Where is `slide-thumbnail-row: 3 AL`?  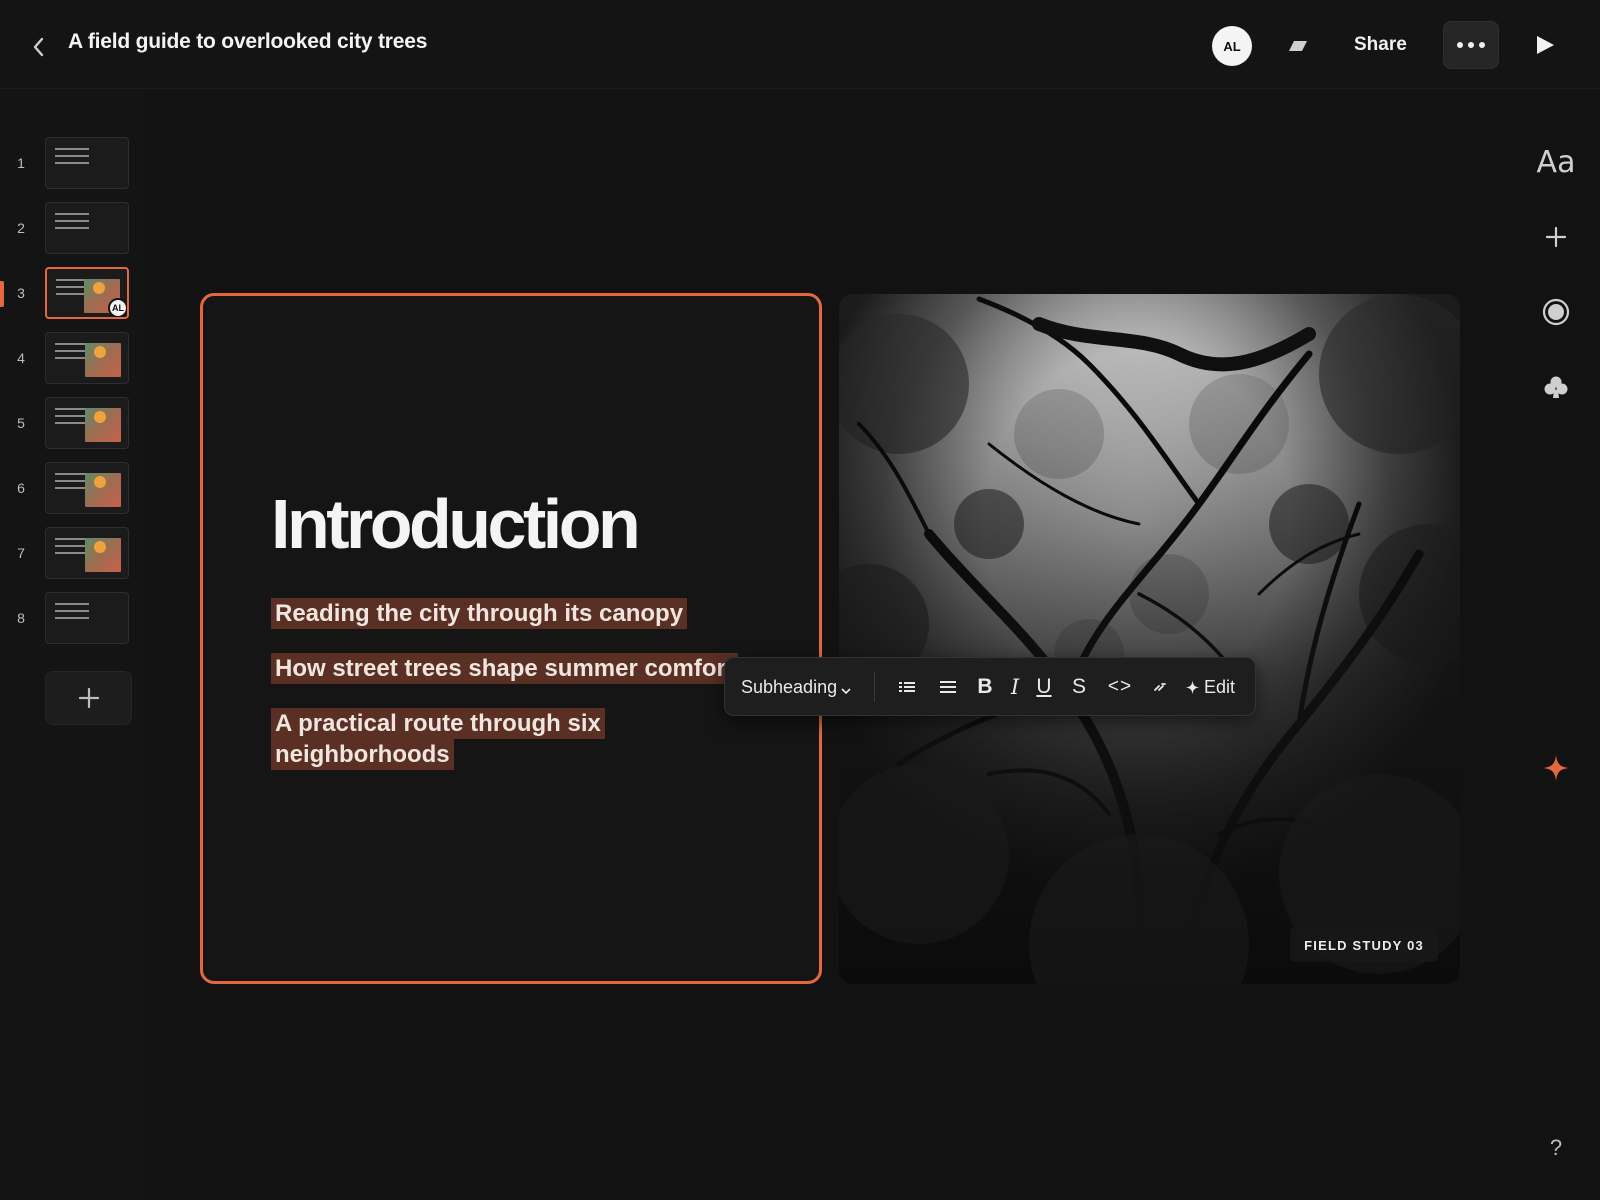 slide-thumbnail-row: 3 AL is located at coordinates (71, 294).